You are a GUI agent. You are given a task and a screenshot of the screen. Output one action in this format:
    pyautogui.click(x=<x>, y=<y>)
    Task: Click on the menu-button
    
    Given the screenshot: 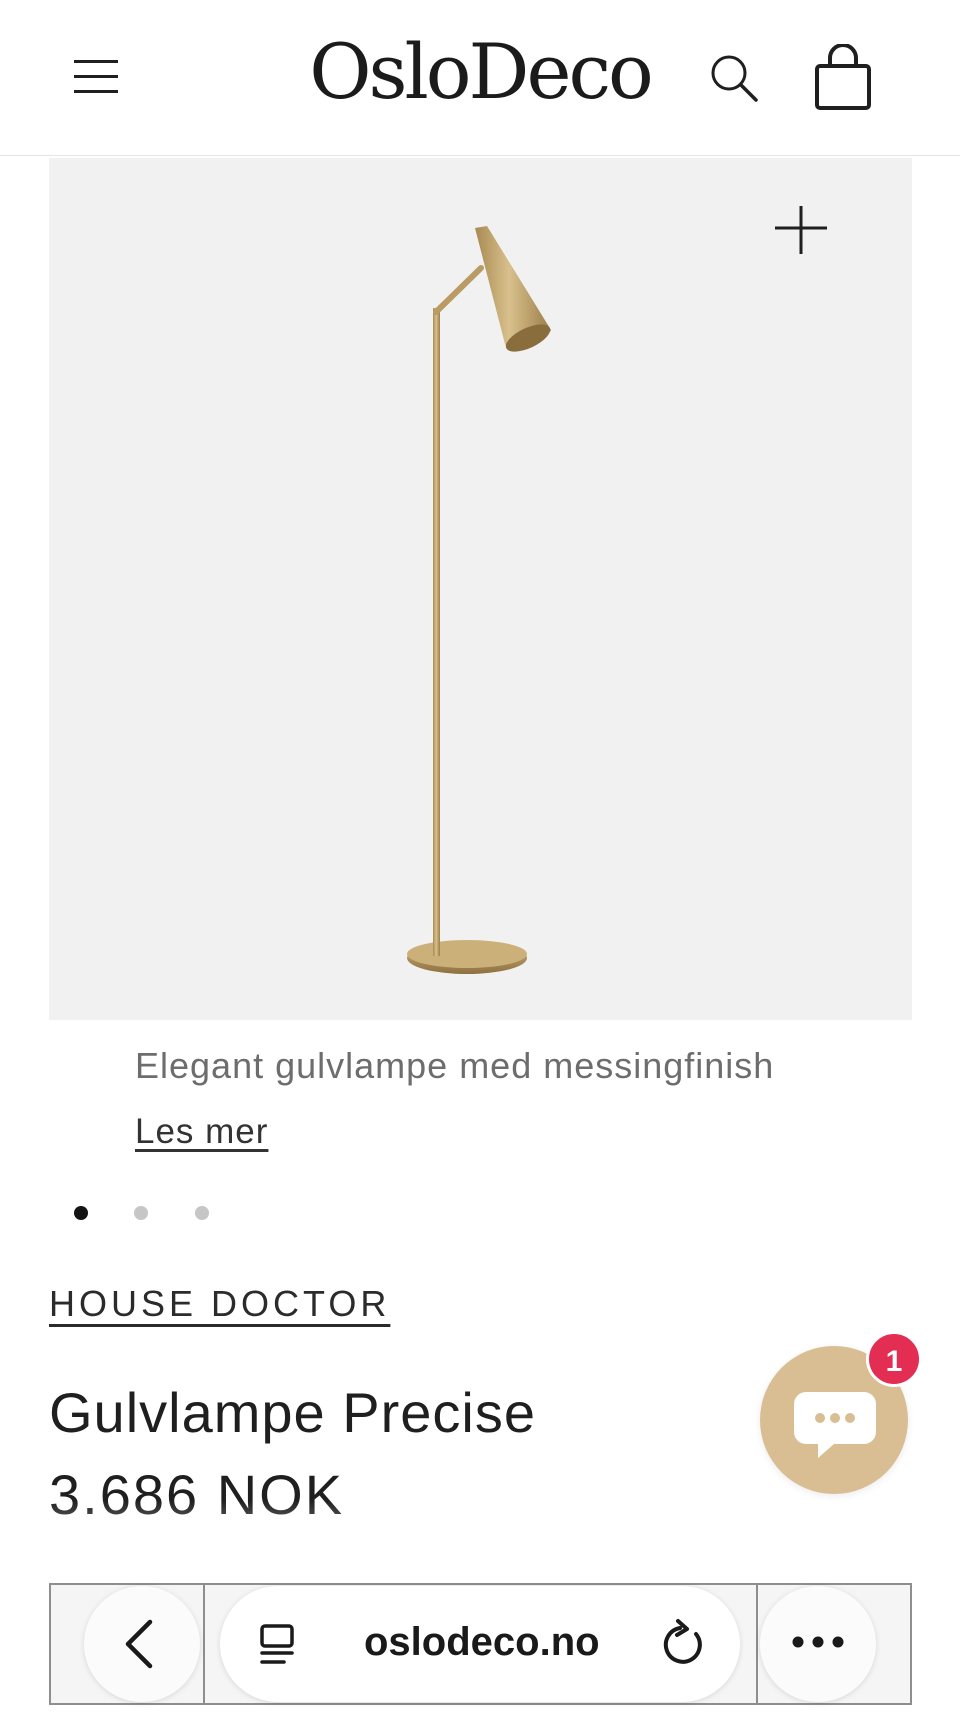 What is the action you would take?
    pyautogui.click(x=98, y=75)
    